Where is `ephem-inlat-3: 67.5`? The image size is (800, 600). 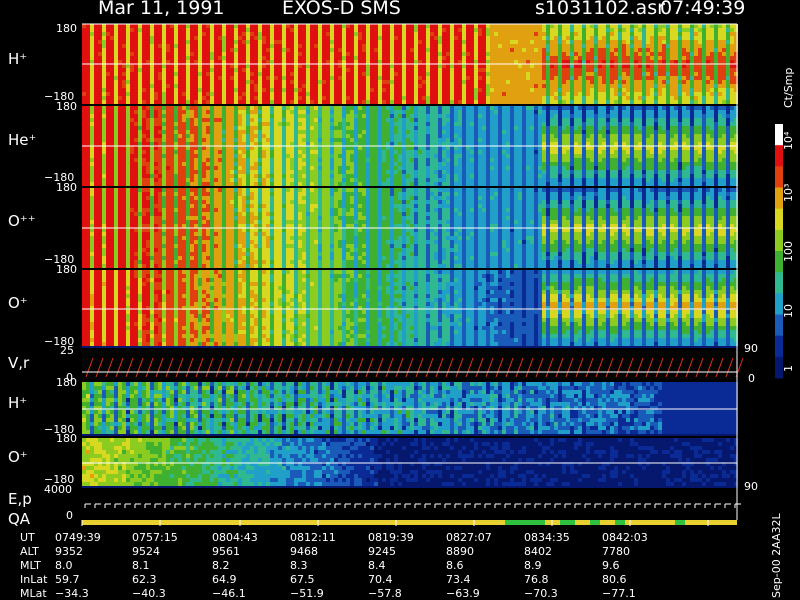 ephem-inlat-3: 67.5 is located at coordinates (302, 579).